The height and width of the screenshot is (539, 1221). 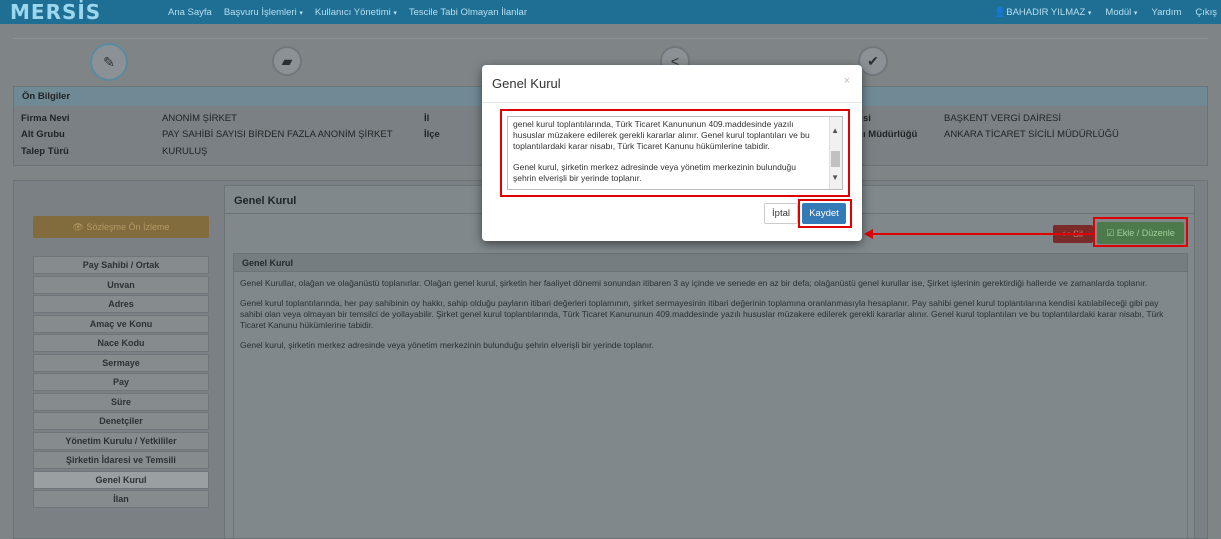 What do you see at coordinates (867, 118) in the screenshot?
I see `vergi-dairesi-label: si` at bounding box center [867, 118].